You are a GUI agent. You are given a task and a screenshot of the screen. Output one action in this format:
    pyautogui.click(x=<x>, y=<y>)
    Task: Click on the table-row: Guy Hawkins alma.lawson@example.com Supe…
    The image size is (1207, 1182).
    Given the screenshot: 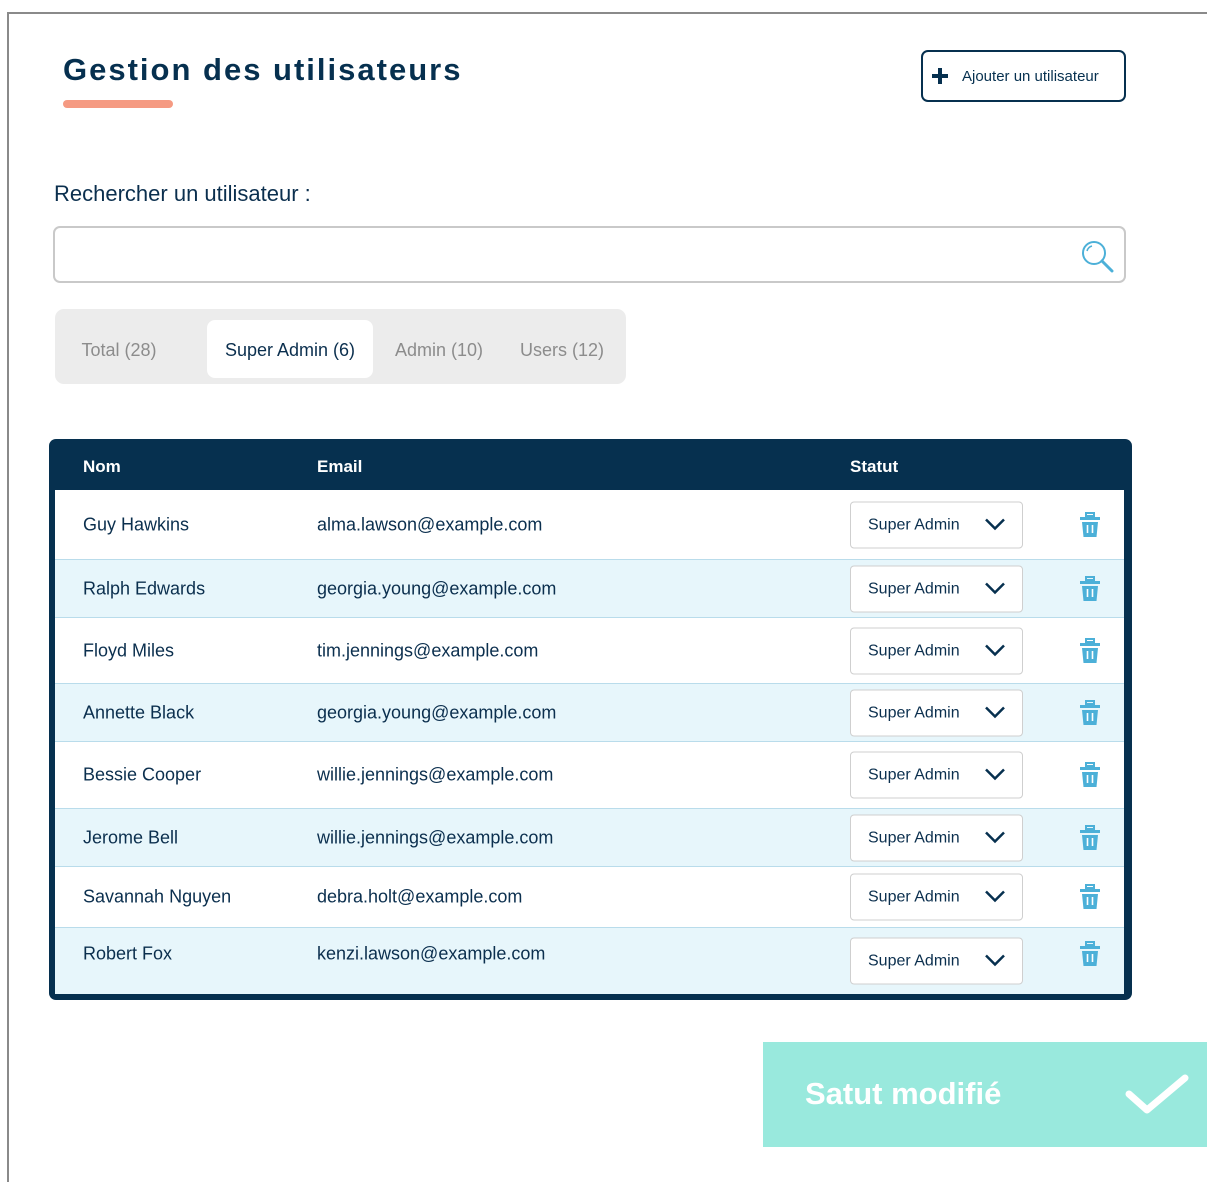 What is the action you would take?
    pyautogui.click(x=589, y=525)
    